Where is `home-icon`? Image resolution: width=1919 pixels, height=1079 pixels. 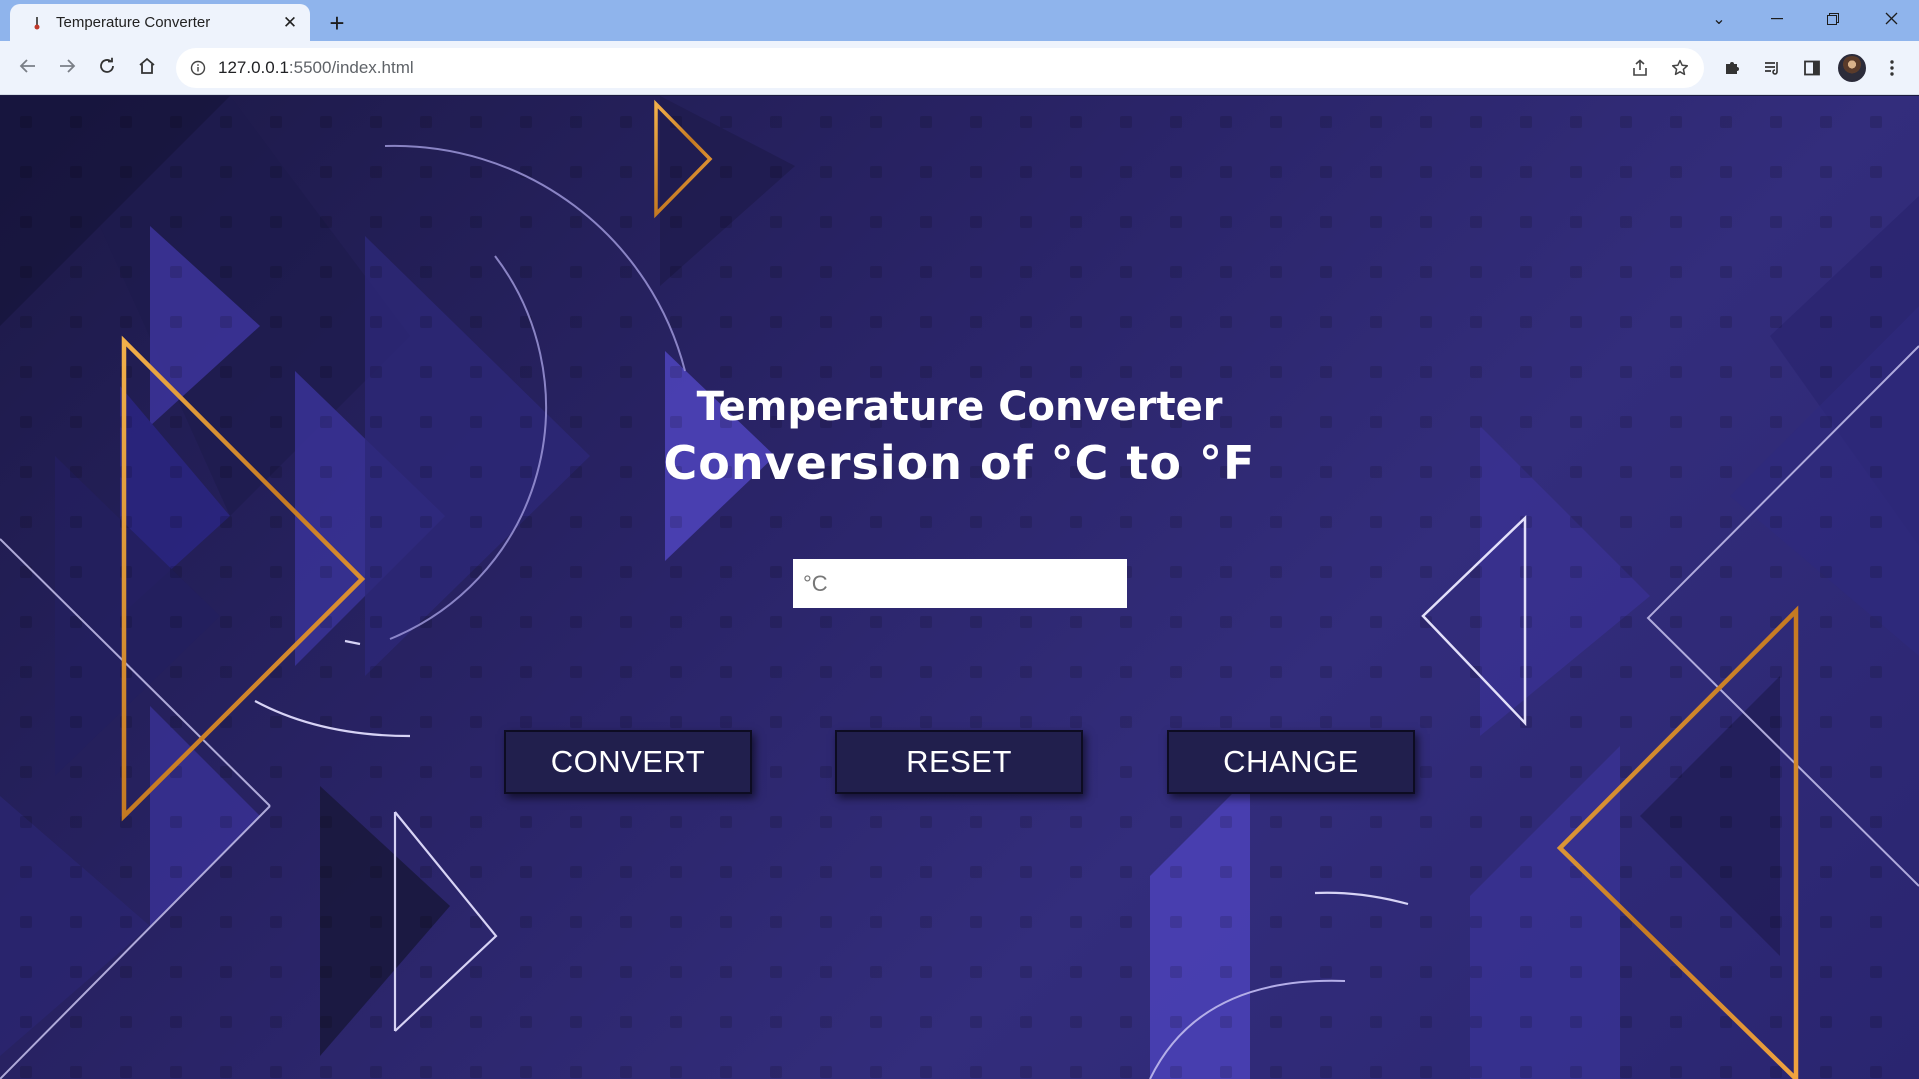 home-icon is located at coordinates (147, 68).